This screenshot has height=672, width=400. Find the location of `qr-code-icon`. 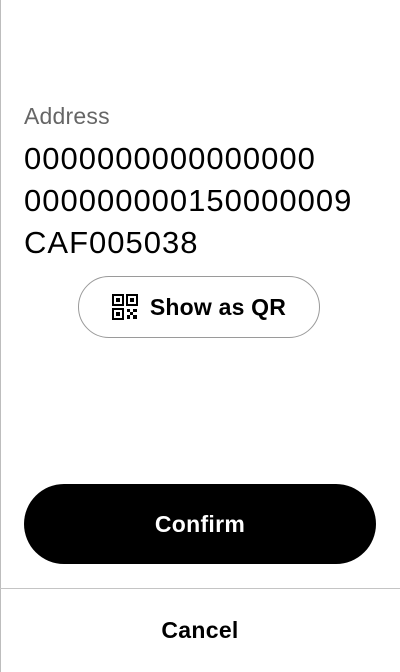

qr-code-icon is located at coordinates (124, 307).